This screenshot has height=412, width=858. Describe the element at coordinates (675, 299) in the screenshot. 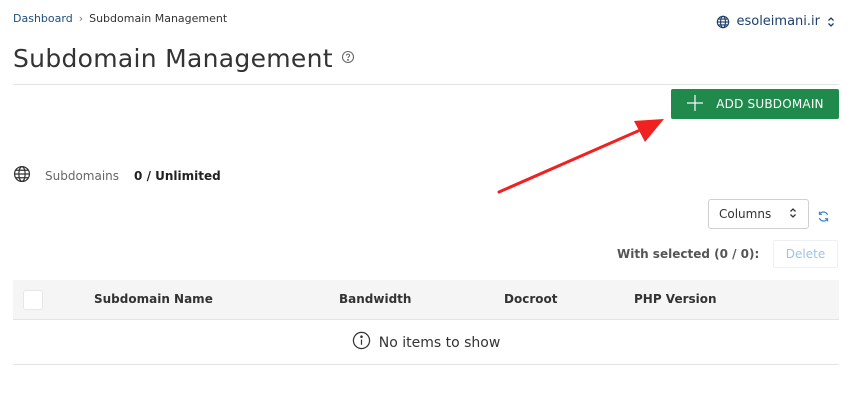

I see `column-header-php-version: PHP Version` at that location.